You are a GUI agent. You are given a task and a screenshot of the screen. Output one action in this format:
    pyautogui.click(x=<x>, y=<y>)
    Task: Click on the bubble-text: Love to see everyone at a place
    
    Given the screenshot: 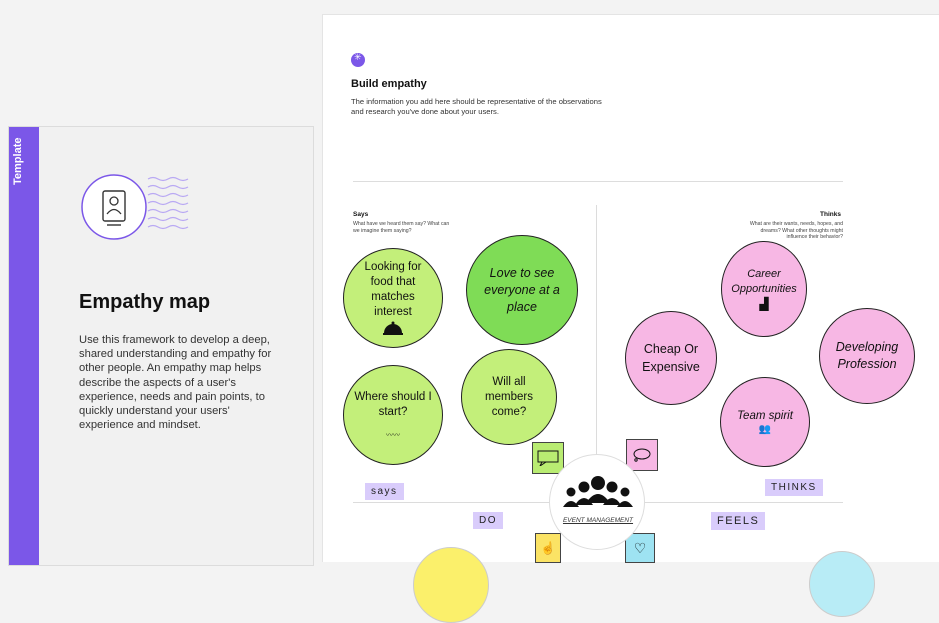 What is the action you would take?
    pyautogui.click(x=522, y=289)
    